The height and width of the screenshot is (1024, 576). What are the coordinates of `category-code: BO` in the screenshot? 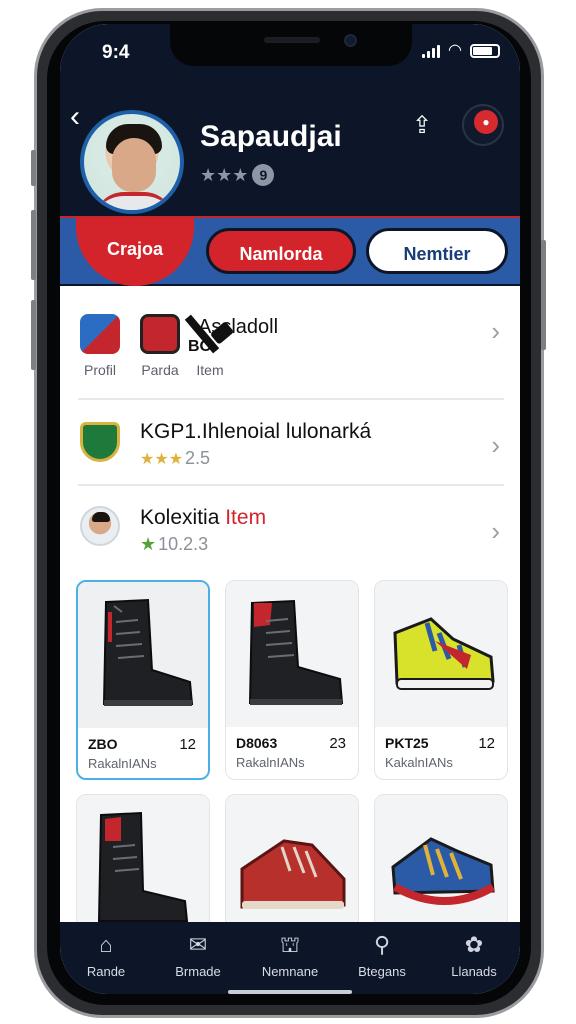 It's located at (200, 346).